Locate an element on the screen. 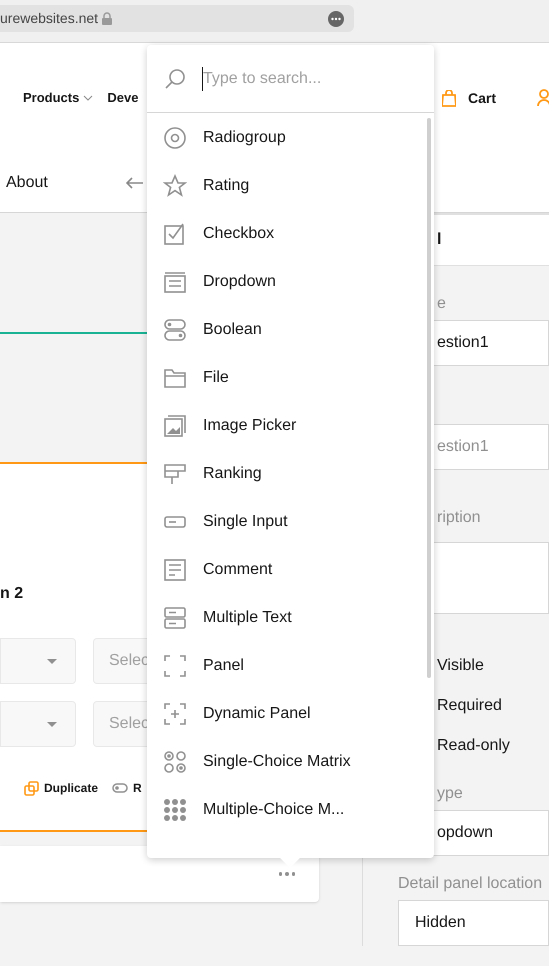 This screenshot has height=966, width=549. checkbox-icon is located at coordinates (175, 234).